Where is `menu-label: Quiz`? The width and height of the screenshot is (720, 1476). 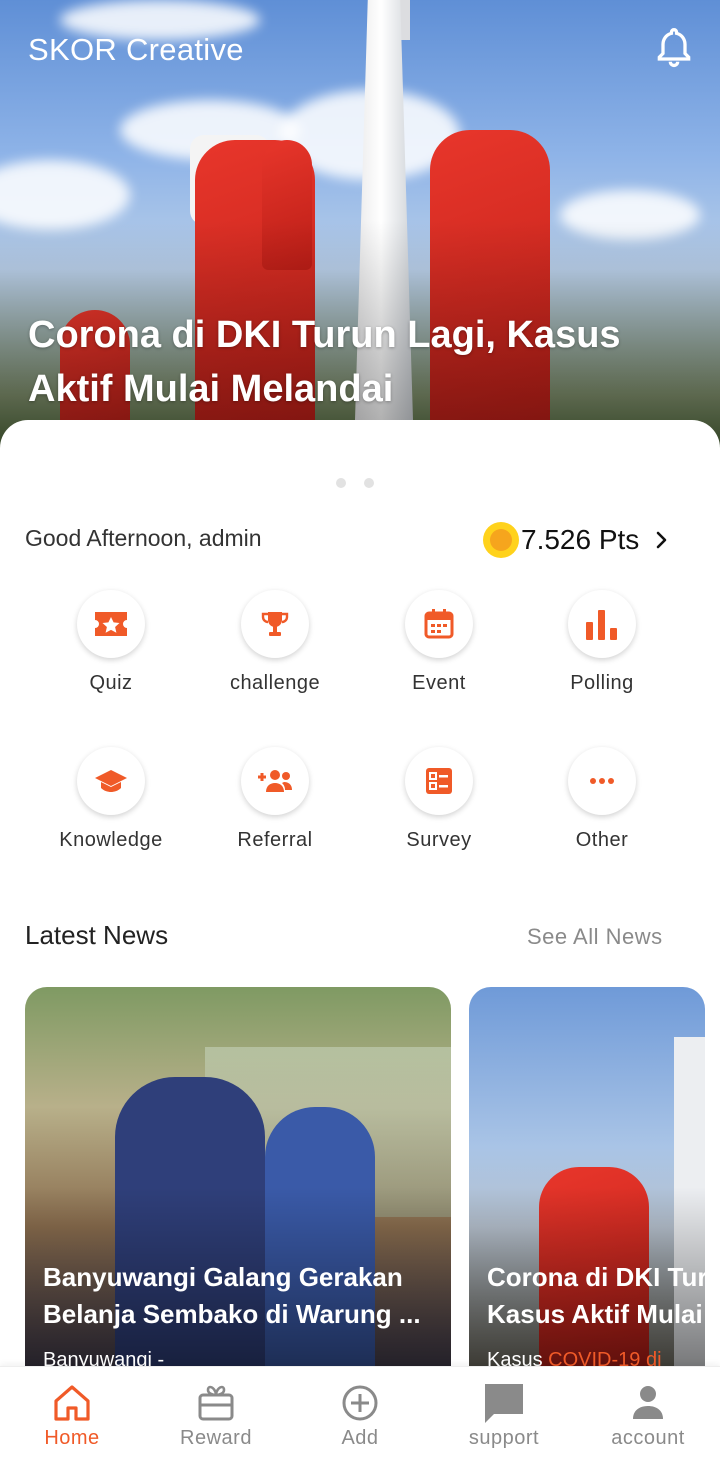
menu-label: Quiz is located at coordinates (111, 683).